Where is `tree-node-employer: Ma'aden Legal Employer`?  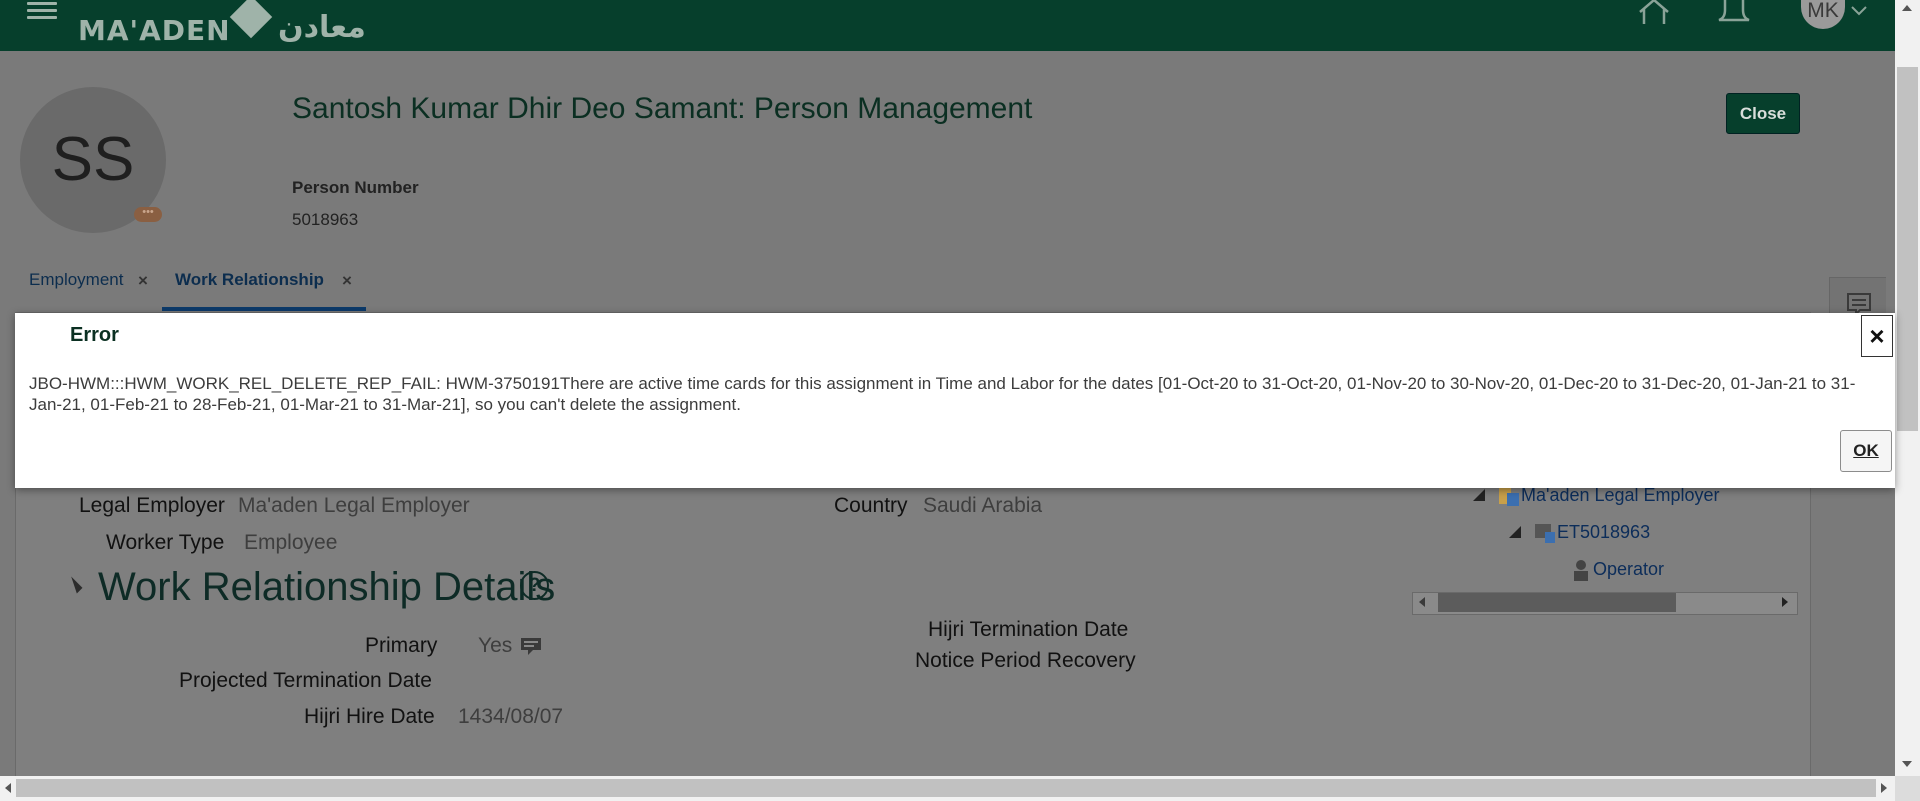 tree-node-employer: Ma'aden Legal Employer is located at coordinates (1620, 495).